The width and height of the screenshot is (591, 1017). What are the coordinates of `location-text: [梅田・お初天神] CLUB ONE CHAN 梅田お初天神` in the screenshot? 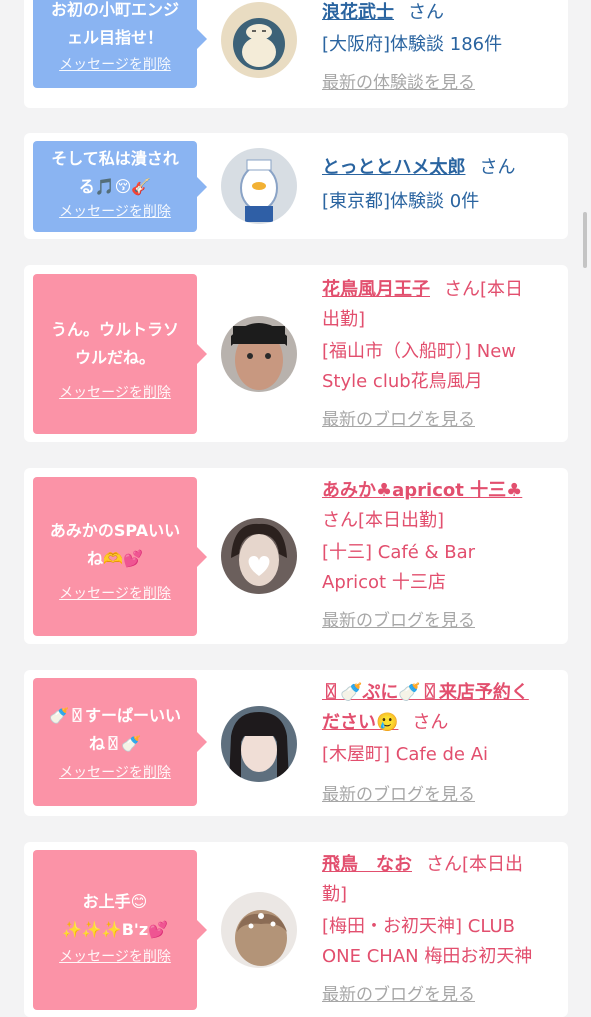 It's located at (427, 941).